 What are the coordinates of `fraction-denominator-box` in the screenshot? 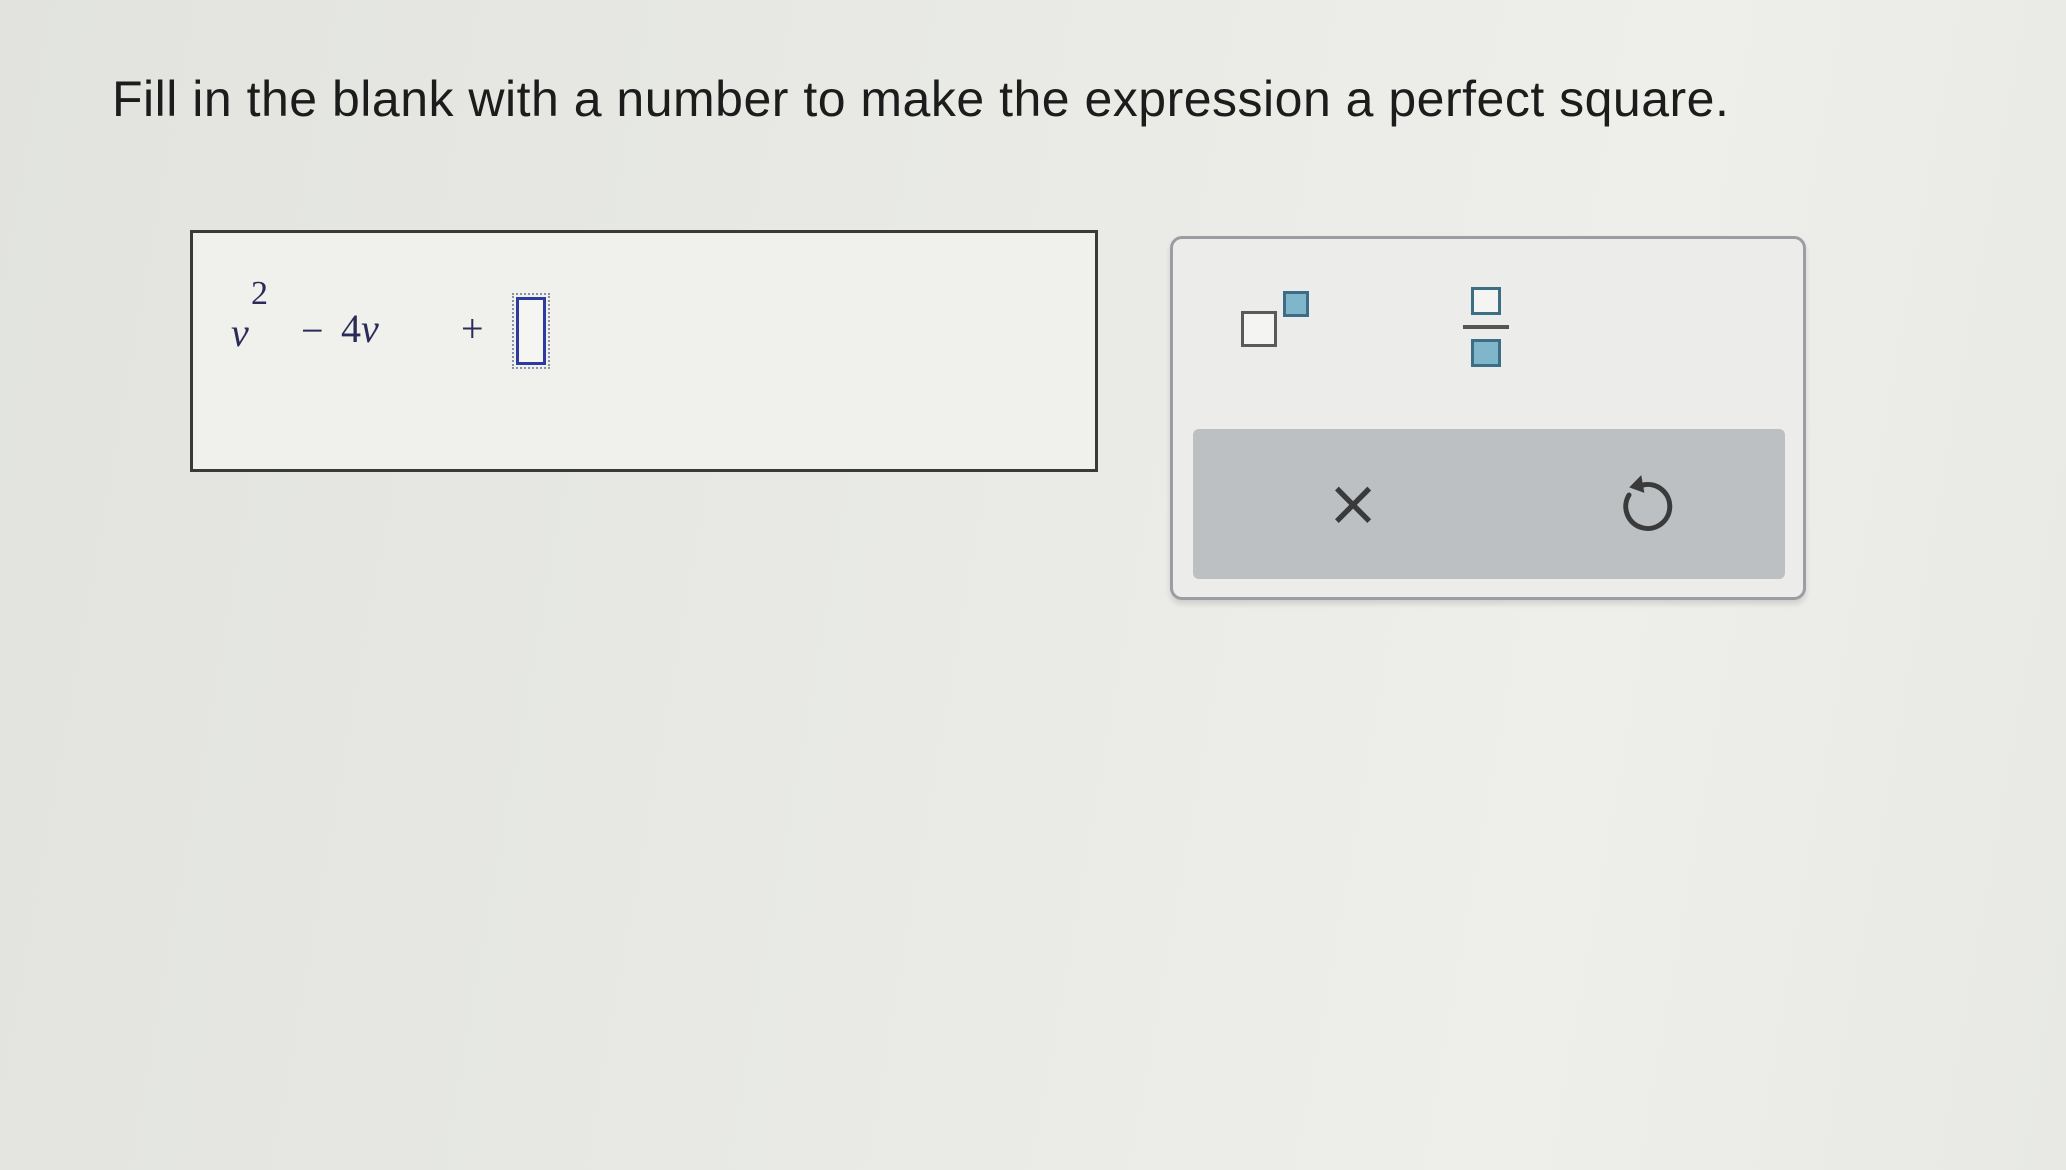 It's located at (1486, 353).